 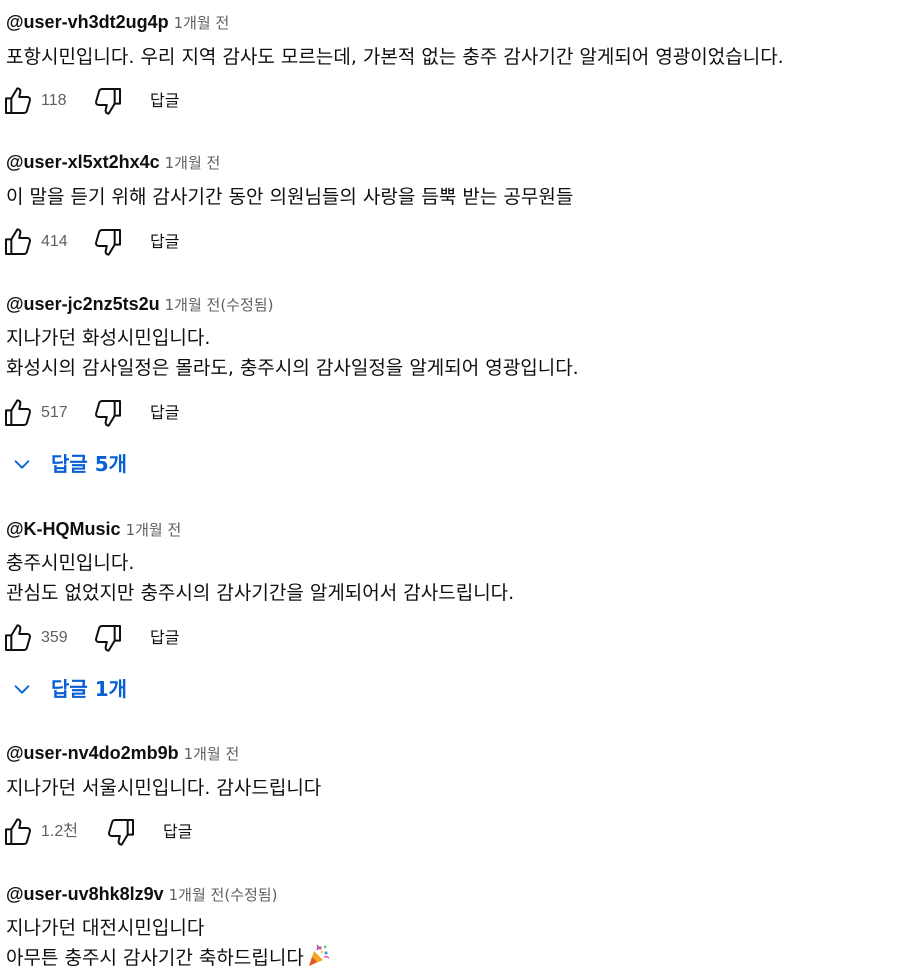 What do you see at coordinates (54, 241) in the screenshot?
I see `like-count: 414` at bounding box center [54, 241].